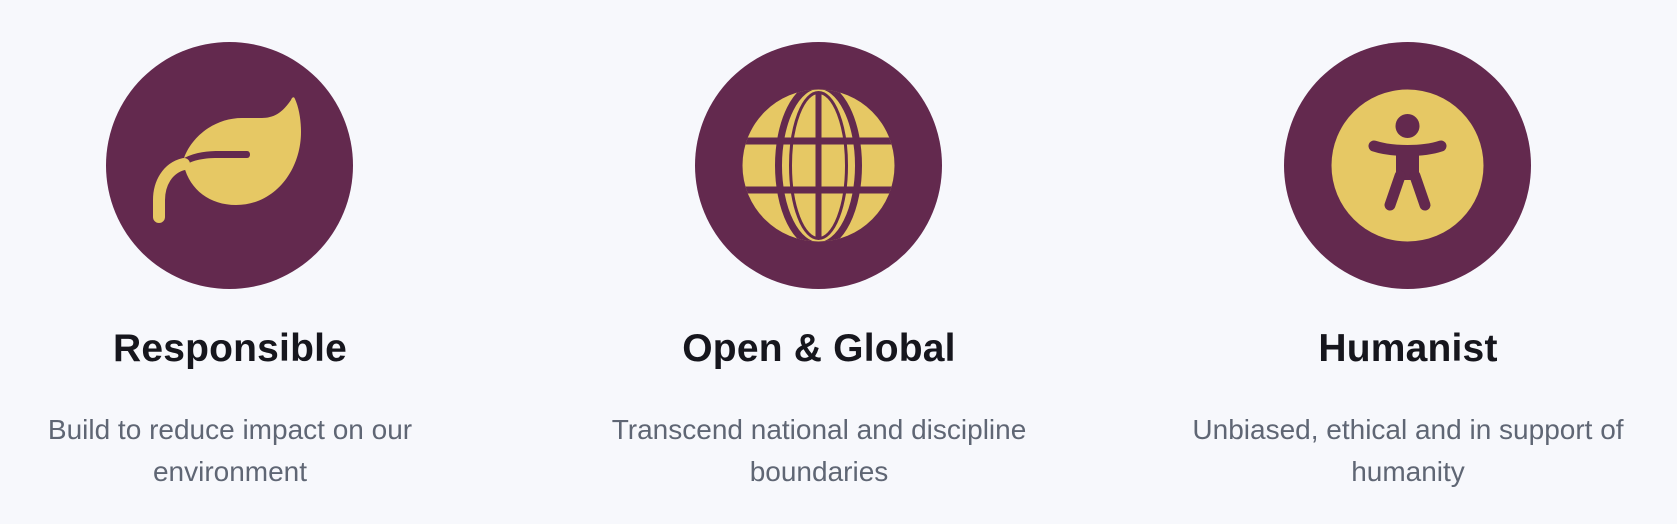  I want to click on globe-icon, so click(818, 165).